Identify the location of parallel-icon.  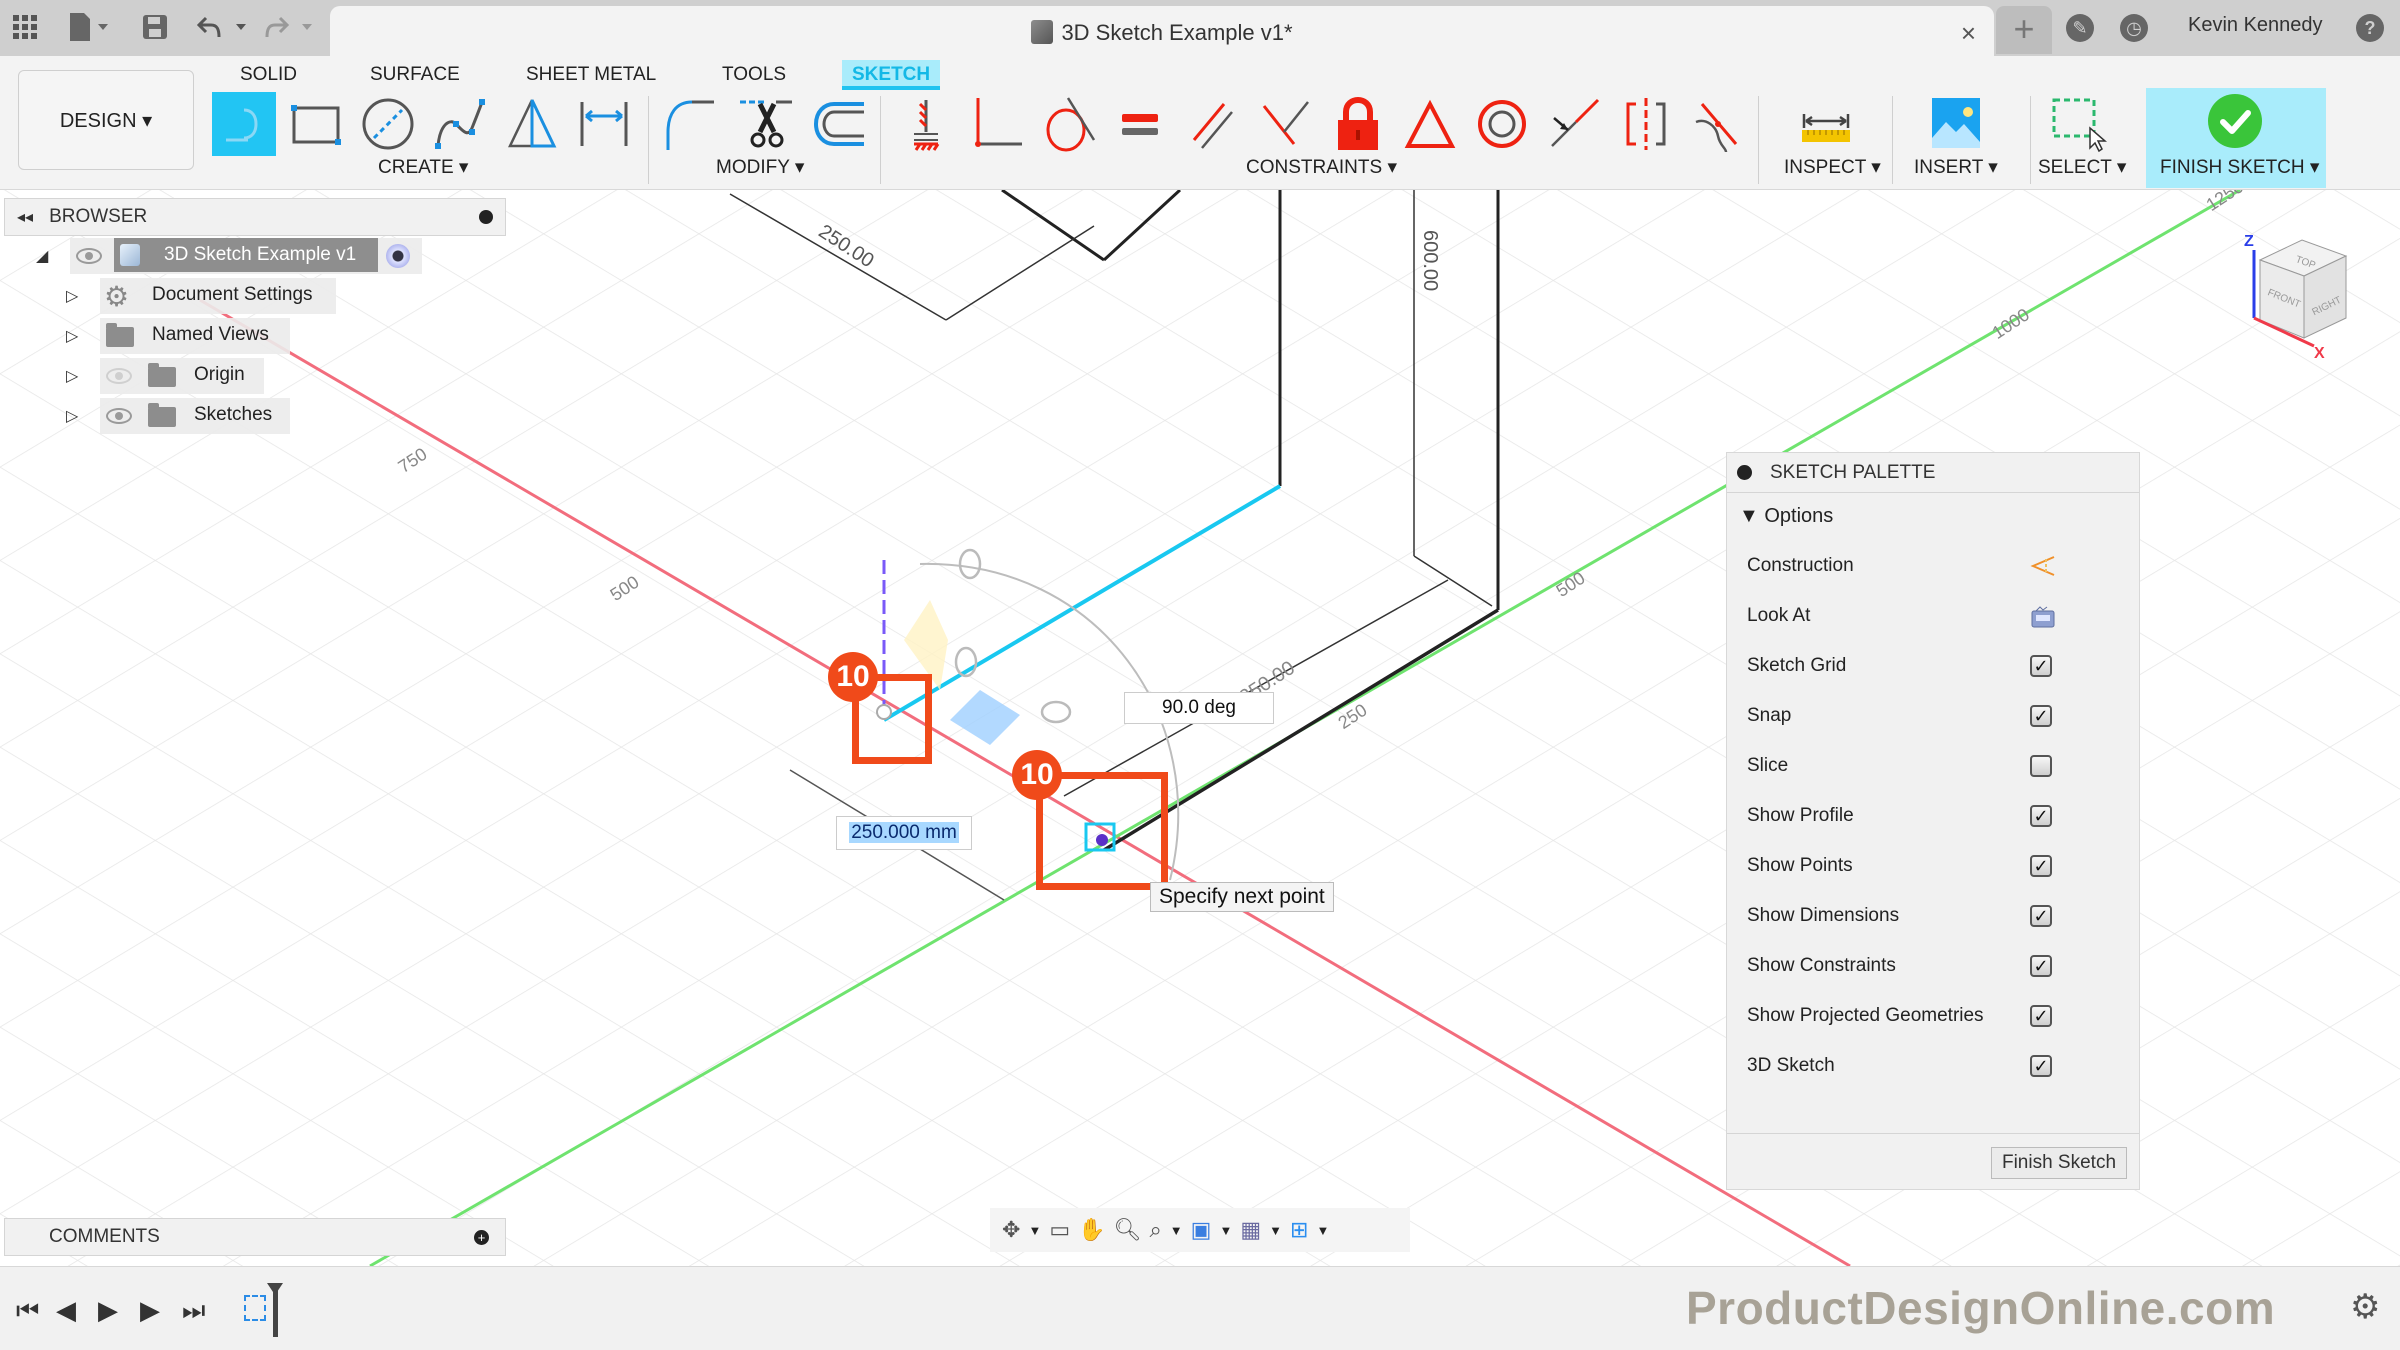
(1214, 124).